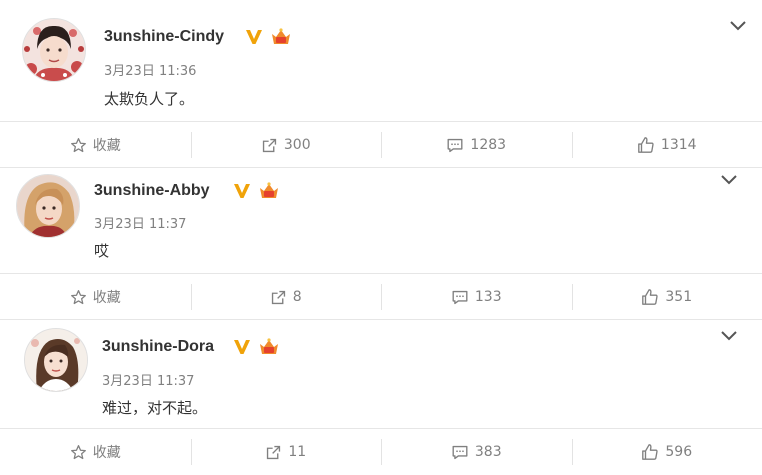 The width and height of the screenshot is (762, 475). Describe the element at coordinates (297, 145) in the screenshot. I see `repost-count: 300` at that location.